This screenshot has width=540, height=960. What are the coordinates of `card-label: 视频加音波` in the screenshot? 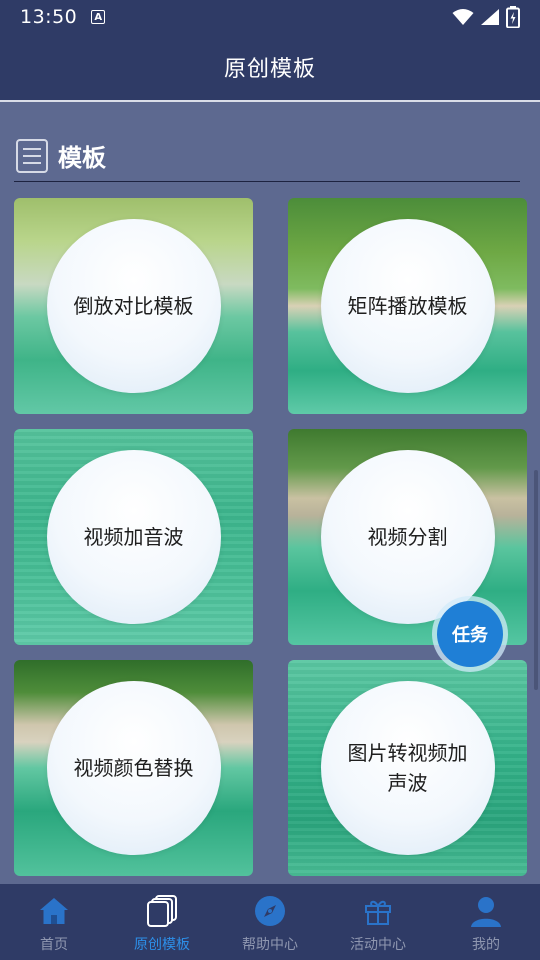 It's located at (133, 537).